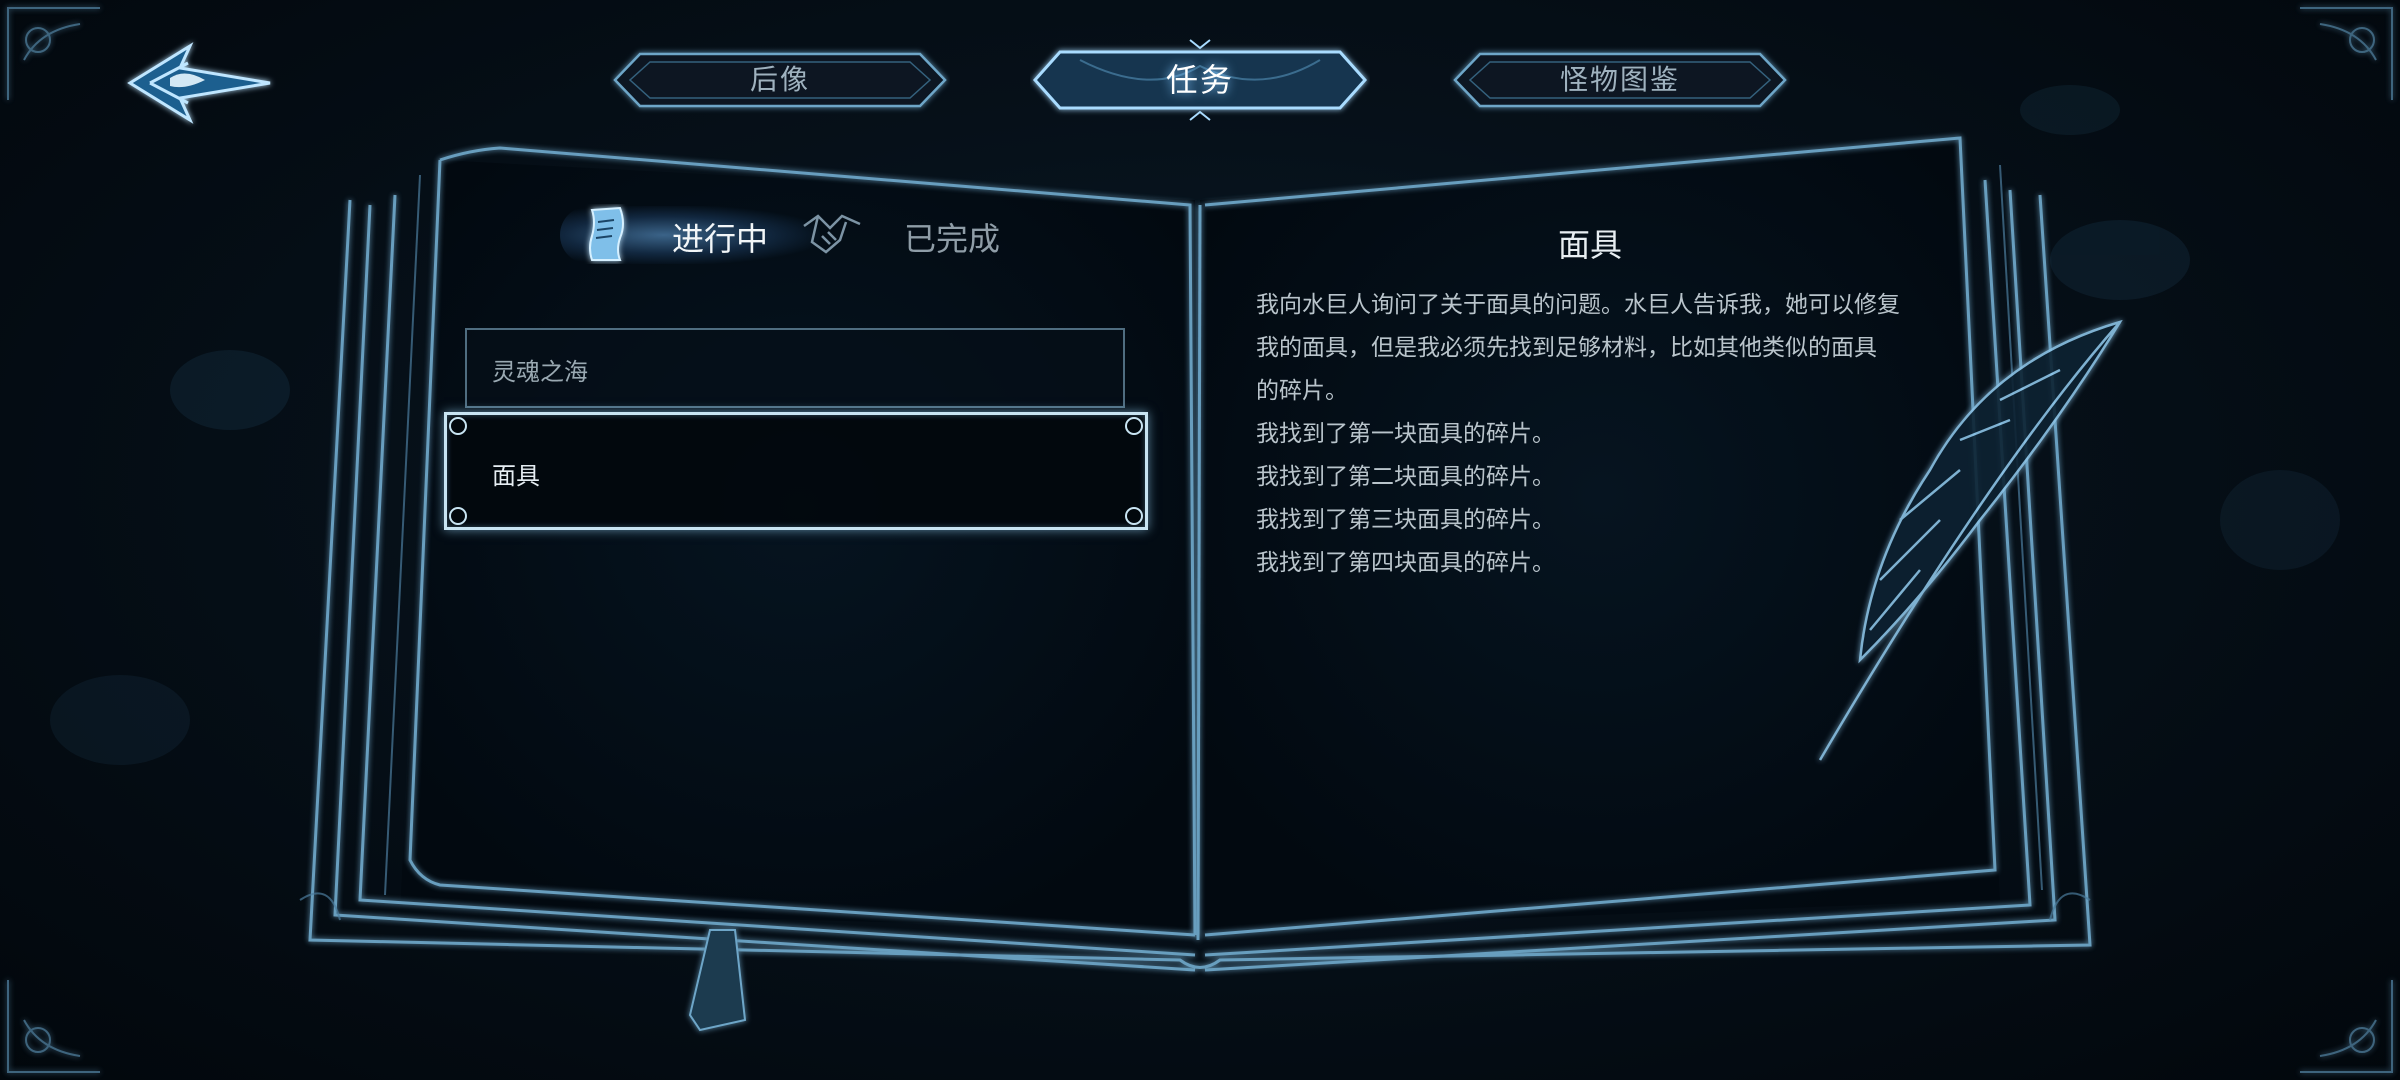  What do you see at coordinates (1578, 305) in the screenshot?
I see `quest-description-line: 我向水巨人询问了关于面具的问题。水巨人告诉我，她可以修复` at bounding box center [1578, 305].